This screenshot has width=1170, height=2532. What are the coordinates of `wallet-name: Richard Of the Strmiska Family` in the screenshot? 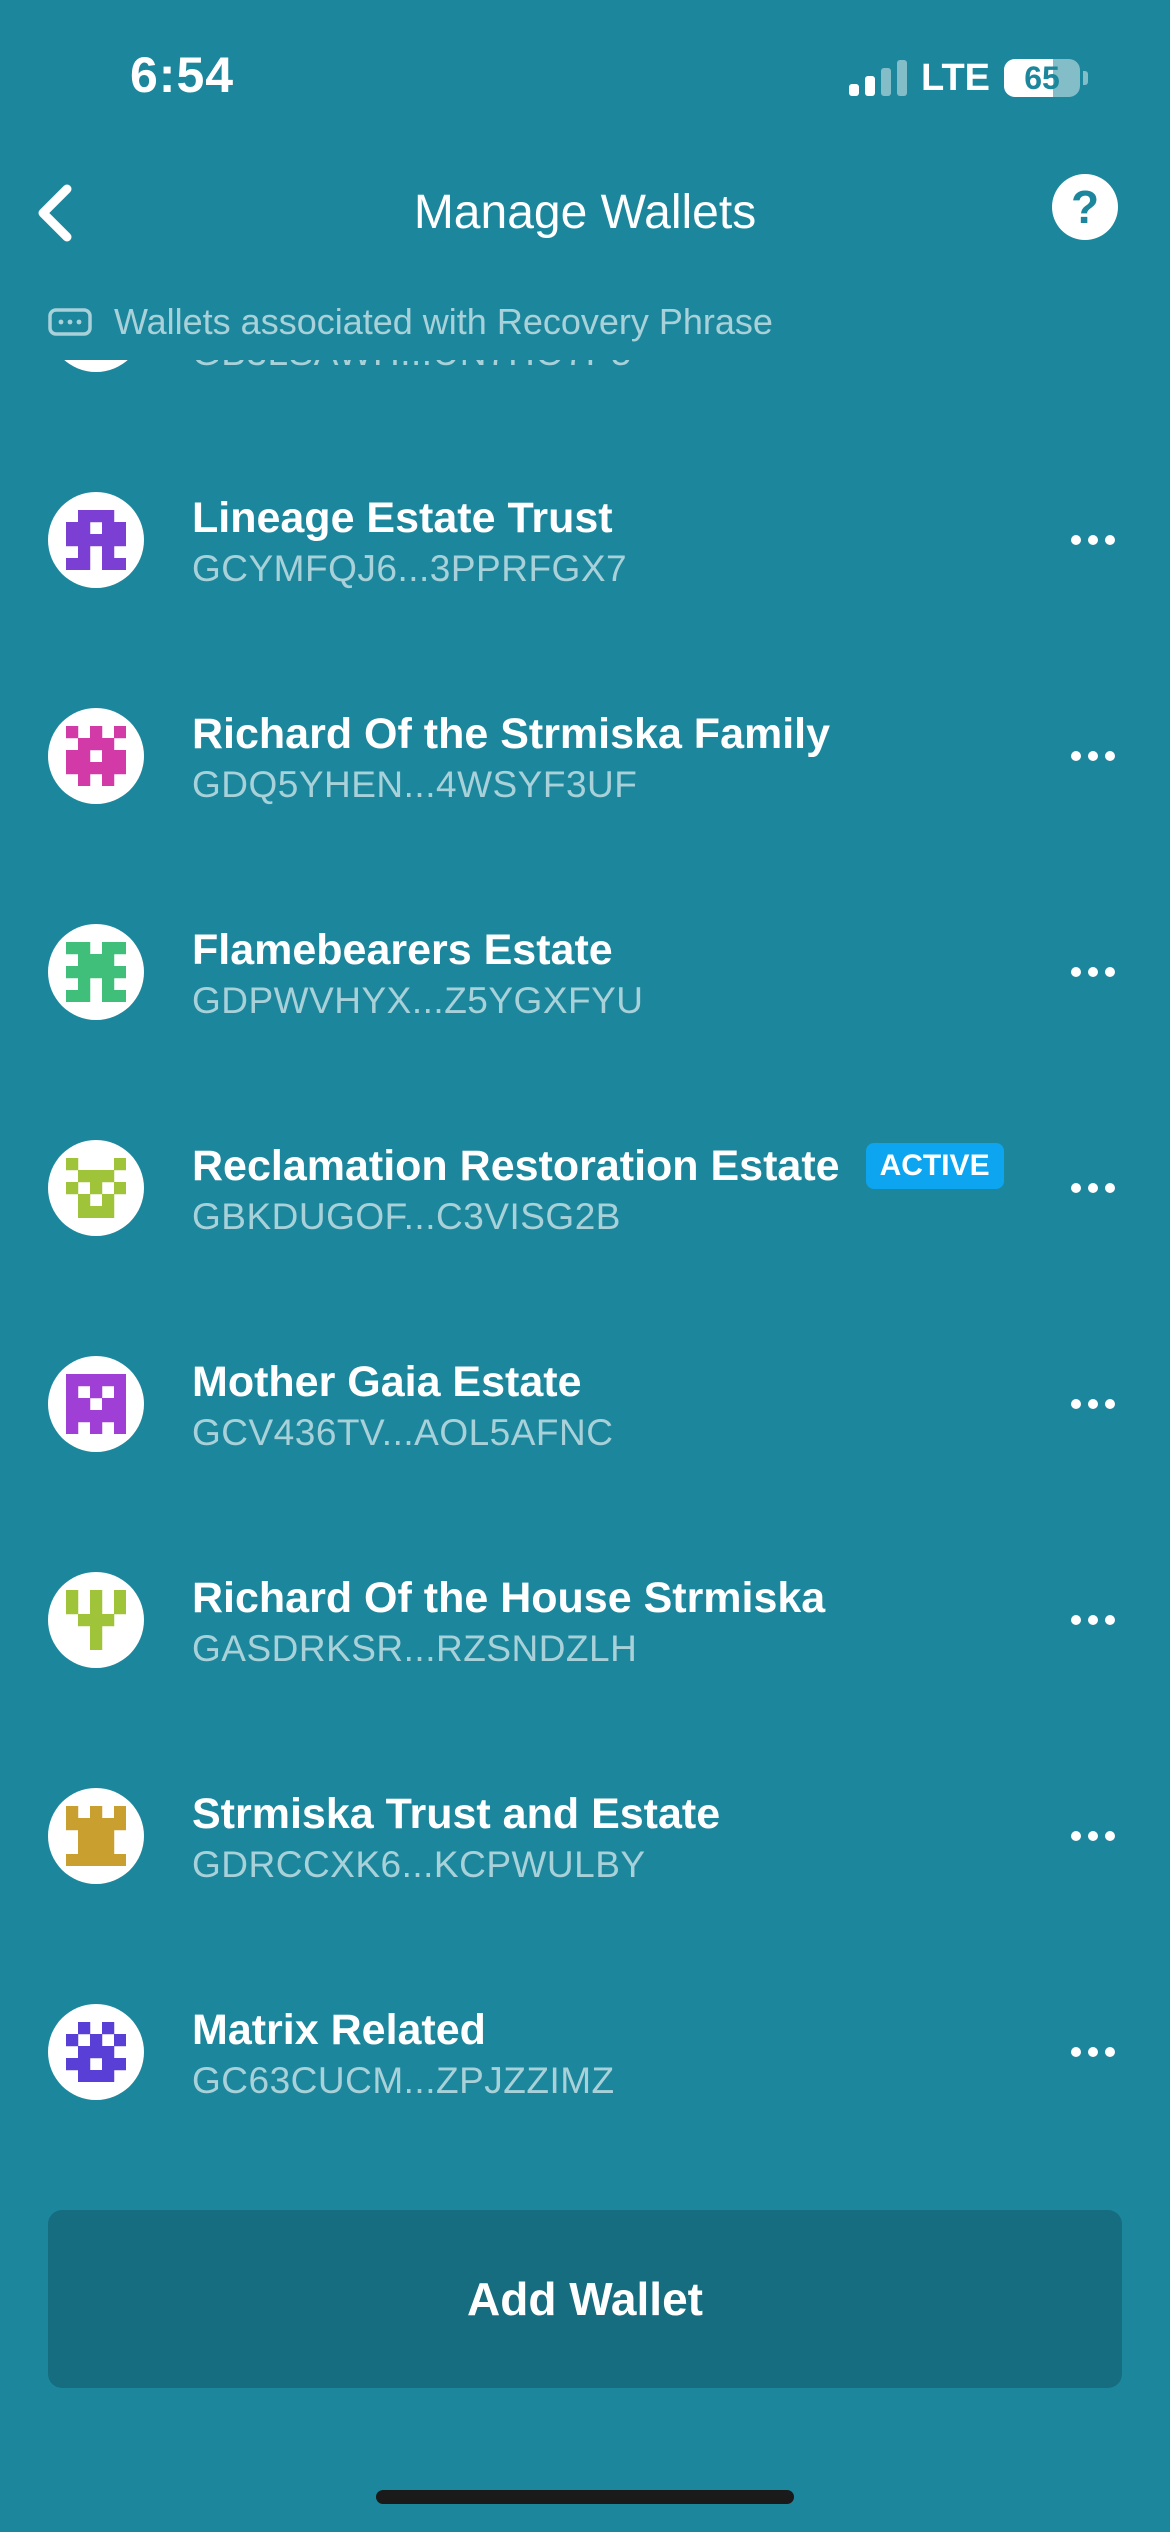 It's located at (511, 733).